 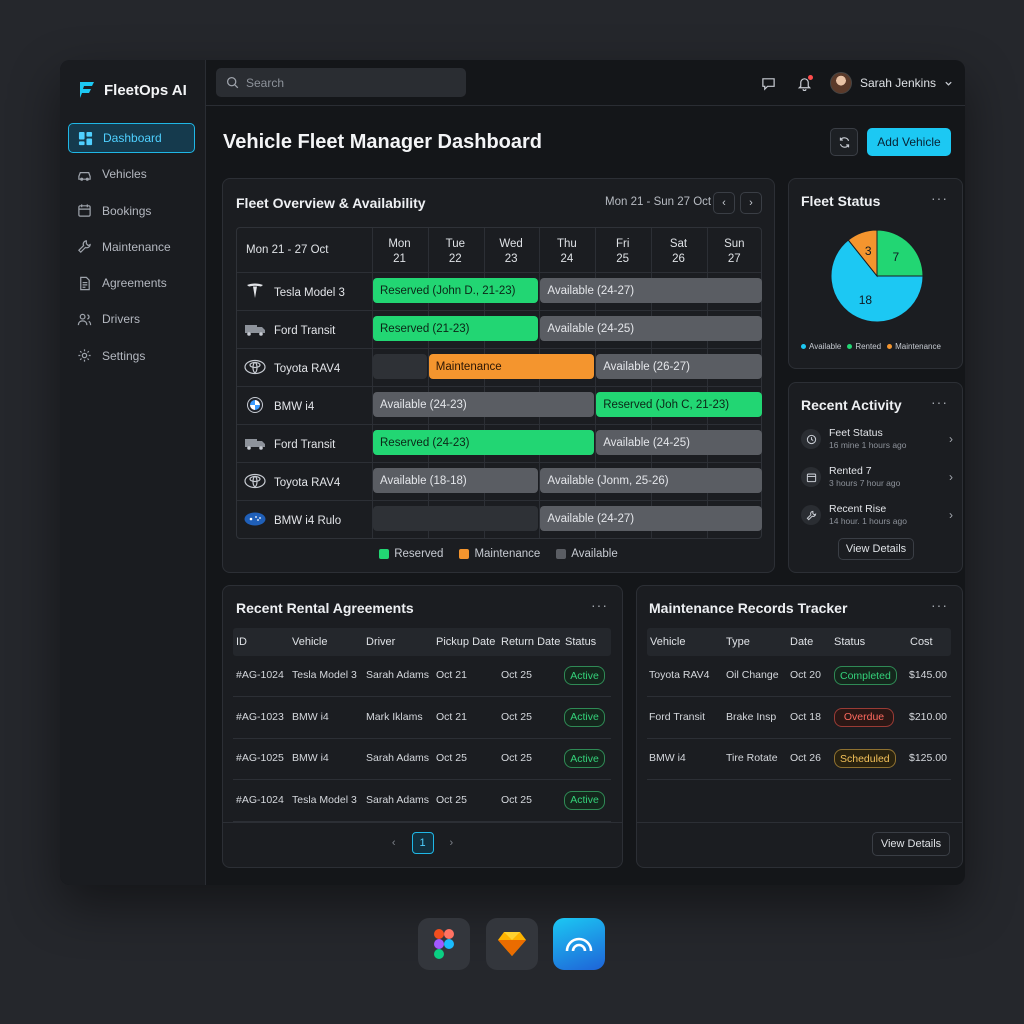 What do you see at coordinates (512, 944) in the screenshot?
I see `sketch-app-button` at bounding box center [512, 944].